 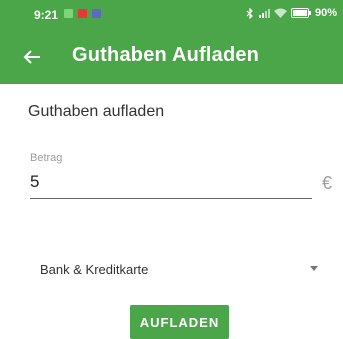 I want to click on status-indicators: 90%, so click(x=291, y=13).